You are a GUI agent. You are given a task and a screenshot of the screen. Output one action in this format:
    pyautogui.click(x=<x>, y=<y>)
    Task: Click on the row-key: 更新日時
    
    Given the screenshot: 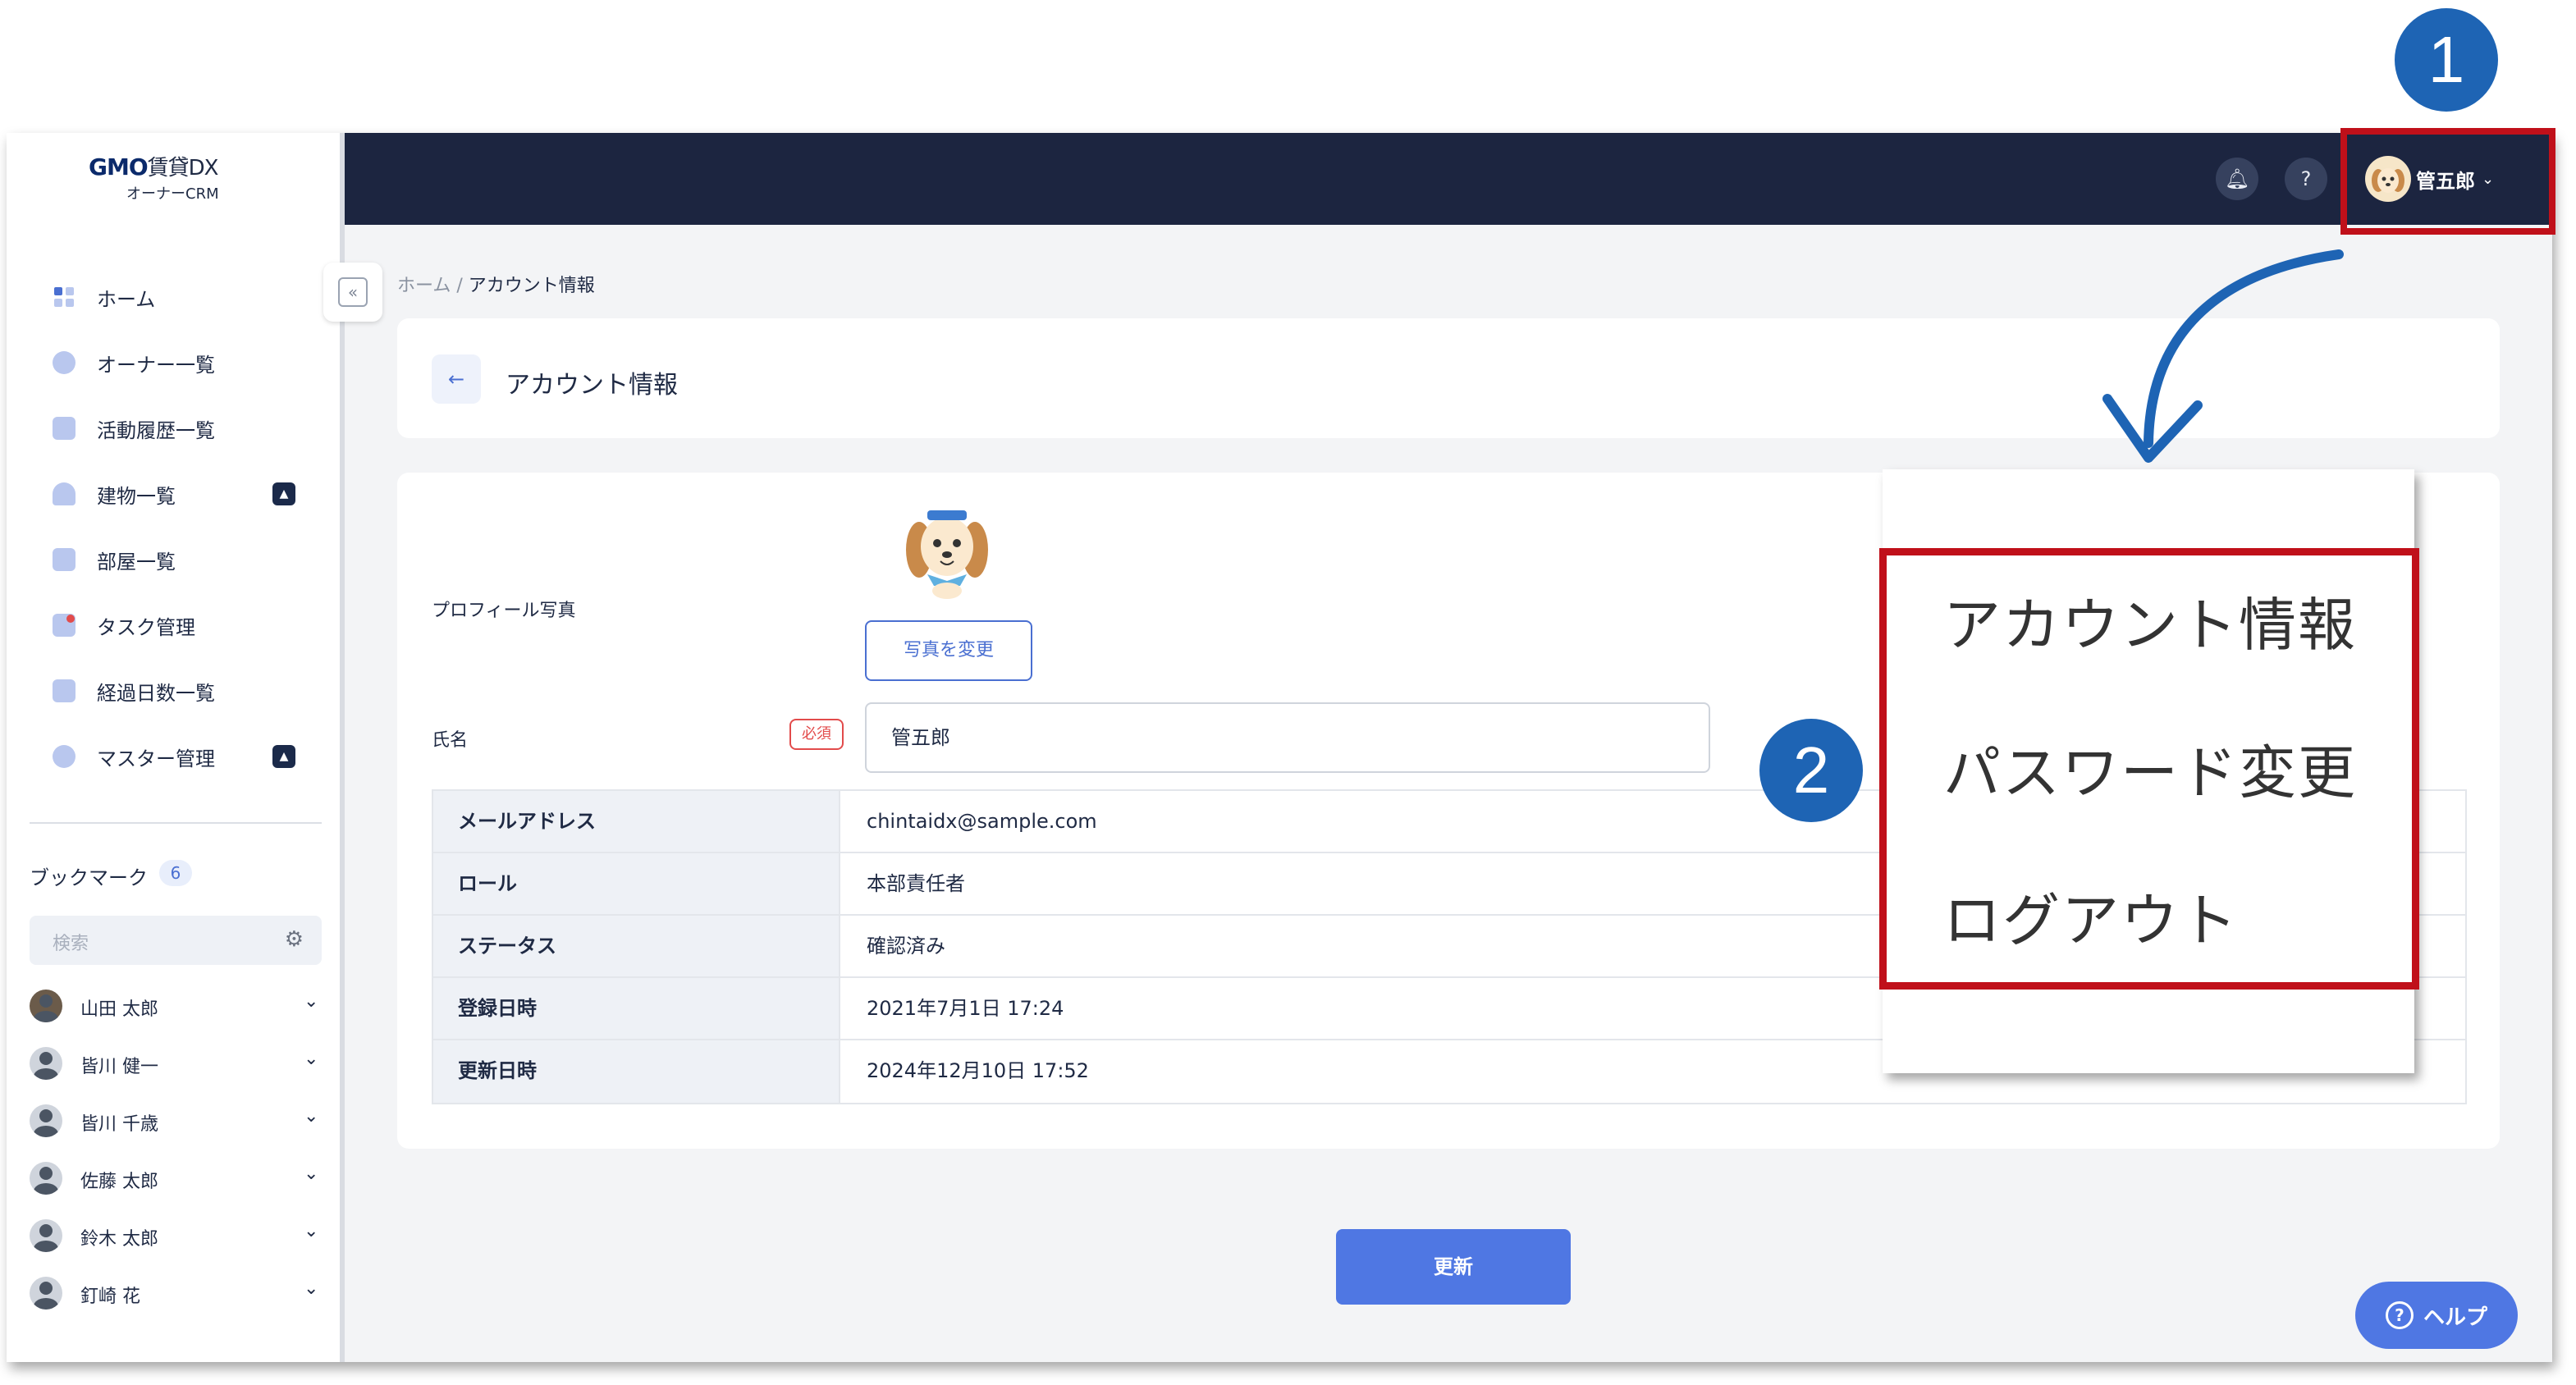 What is the action you would take?
    pyautogui.click(x=636, y=1072)
    